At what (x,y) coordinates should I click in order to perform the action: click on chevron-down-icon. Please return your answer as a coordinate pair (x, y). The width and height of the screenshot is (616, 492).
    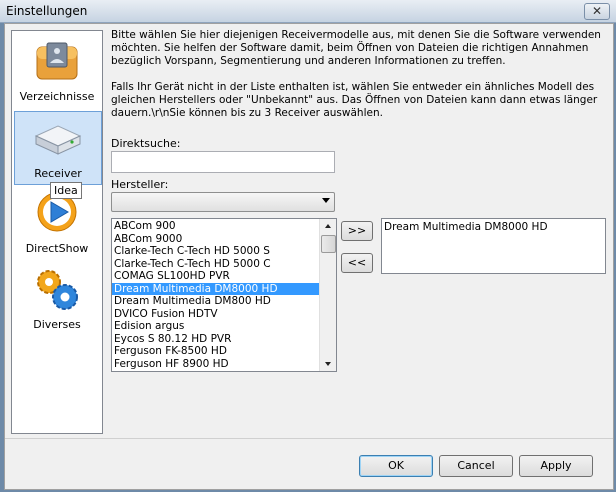
    Looking at the image, I should click on (326, 200).